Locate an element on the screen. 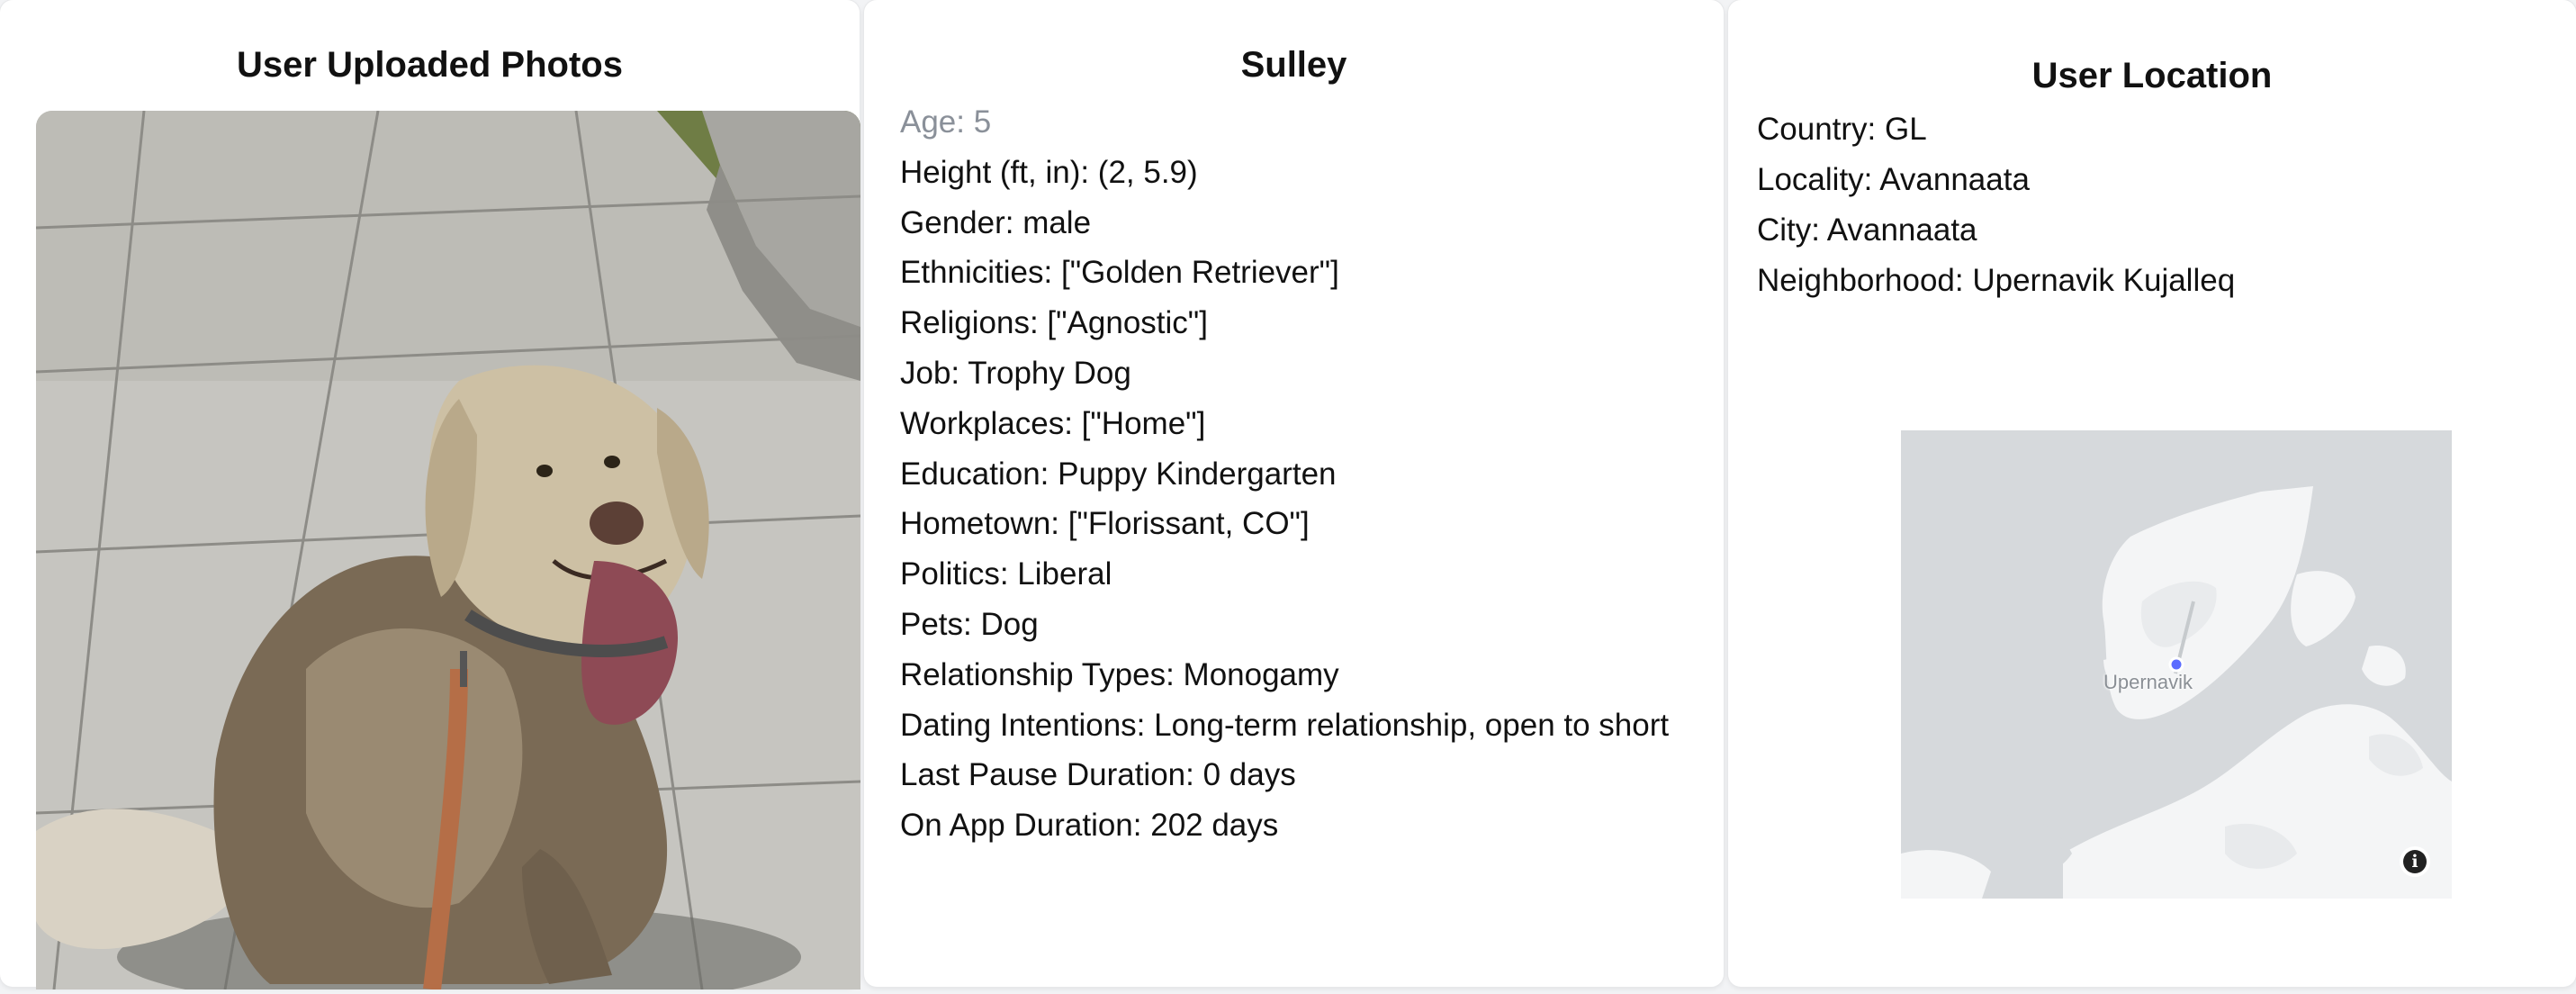 The image size is (2576, 994). profile-field-height: Height (ft, in): (2, 5.9) is located at coordinates (1049, 172).